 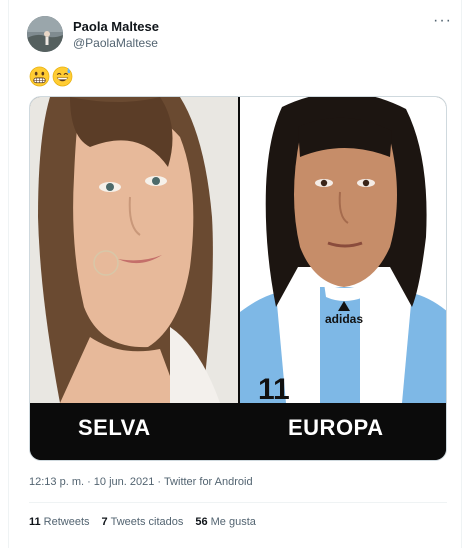 I want to click on likes-count: 56, so click(x=201, y=522).